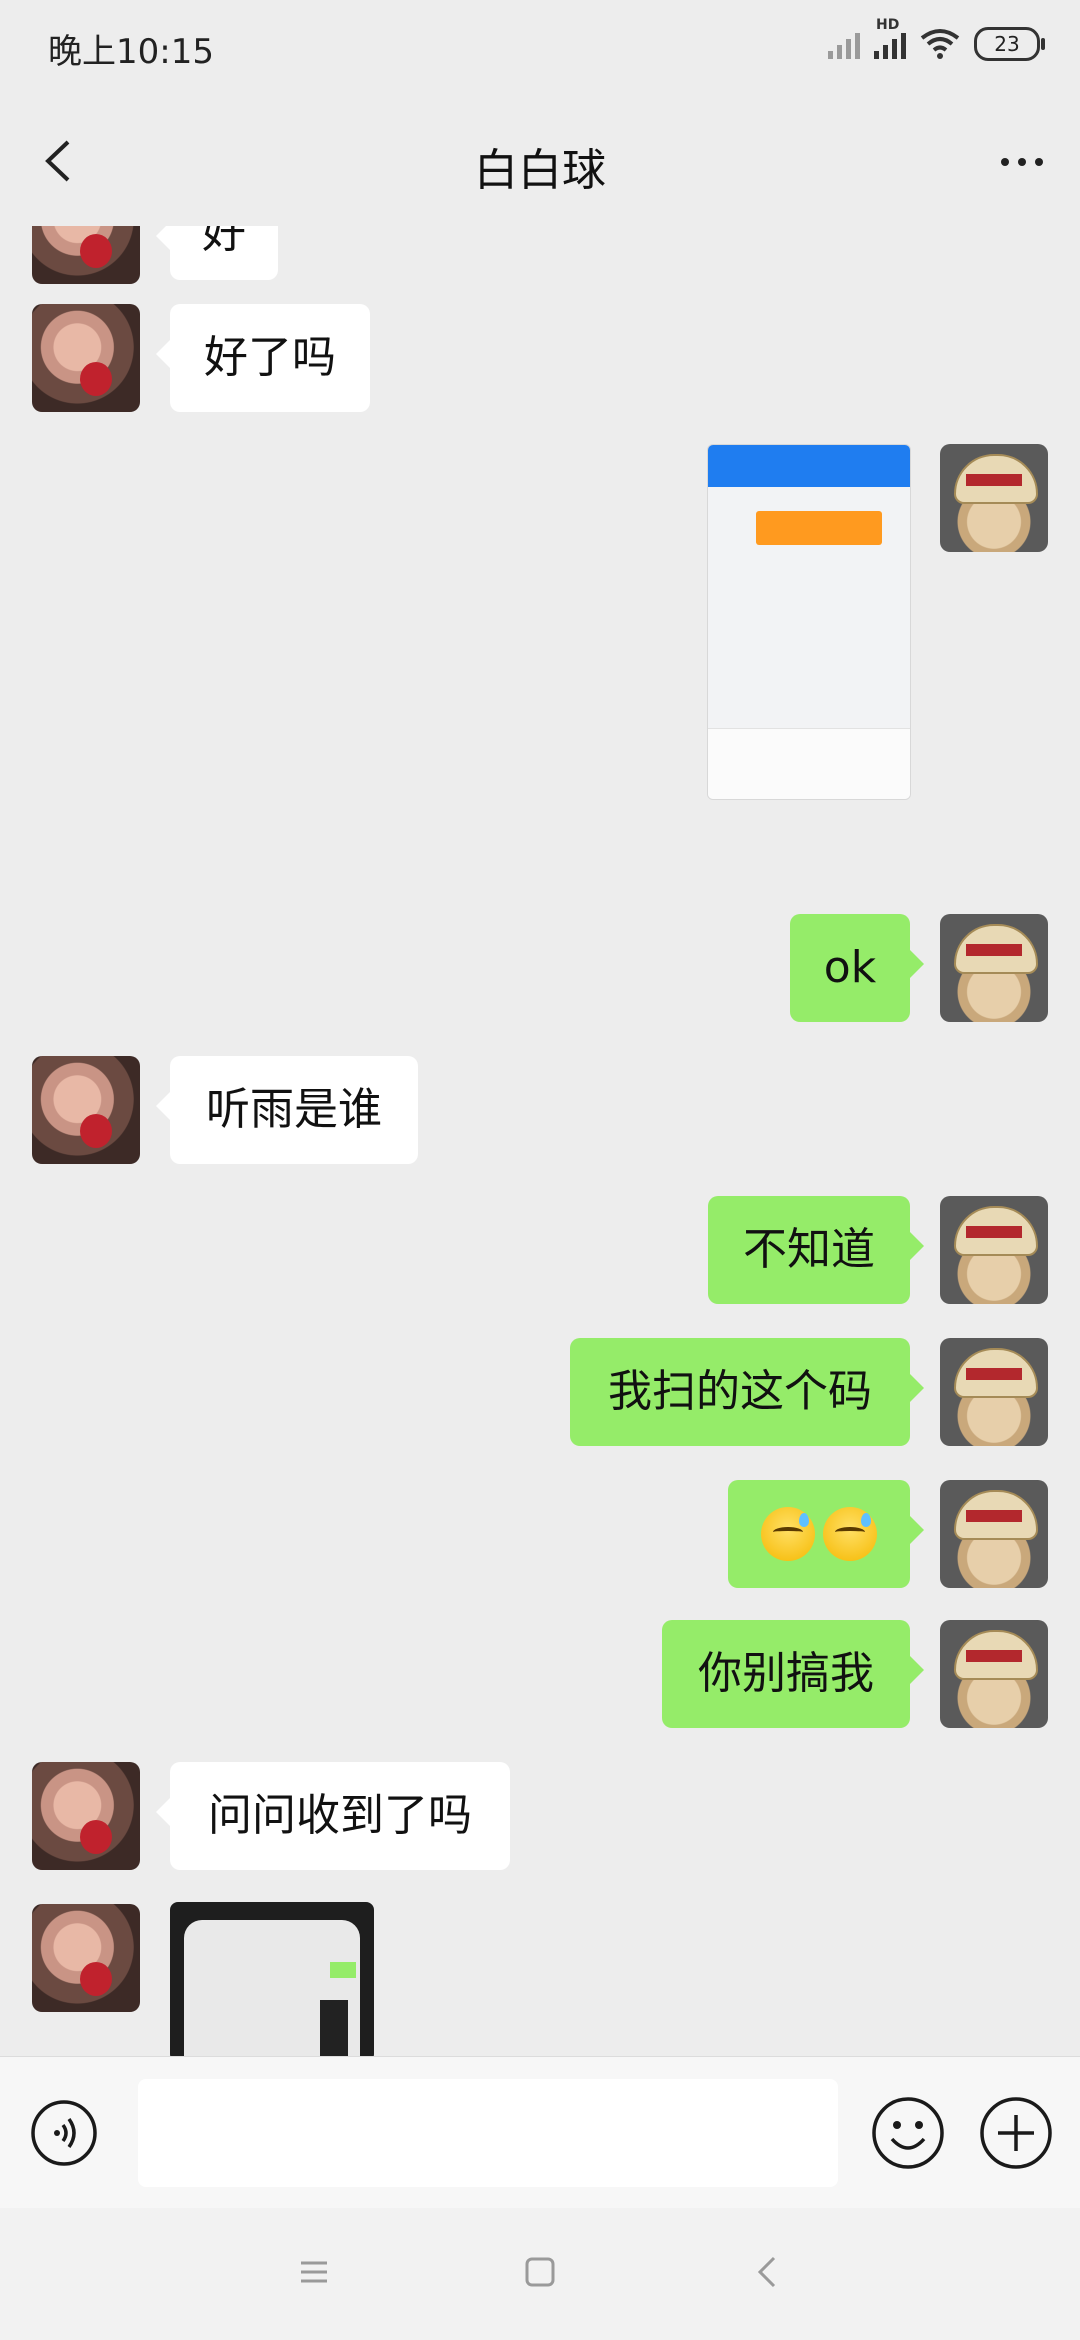 This screenshot has width=1080, height=2340. I want to click on message-bubble-outgoing: ok, so click(857, 968).